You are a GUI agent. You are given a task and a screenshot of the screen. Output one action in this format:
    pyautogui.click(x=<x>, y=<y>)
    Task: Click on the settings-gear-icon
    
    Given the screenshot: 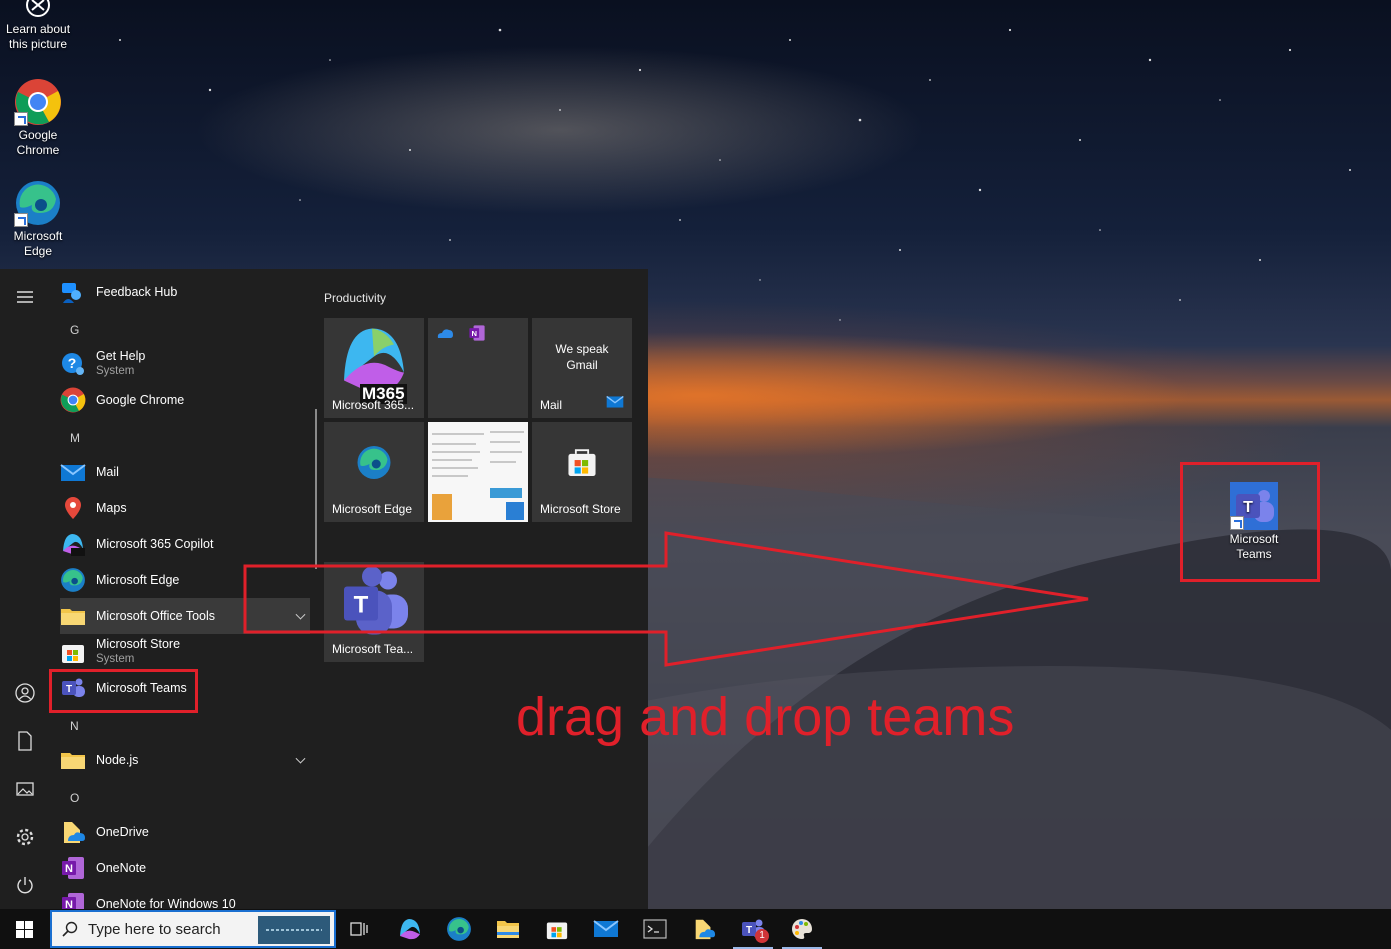 What is the action you would take?
    pyautogui.click(x=25, y=837)
    